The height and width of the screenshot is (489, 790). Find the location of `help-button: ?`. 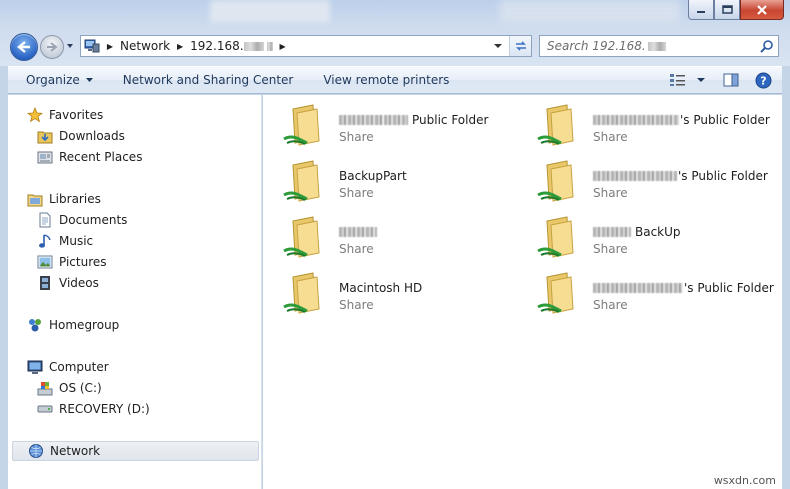

help-button: ? is located at coordinates (763, 80).